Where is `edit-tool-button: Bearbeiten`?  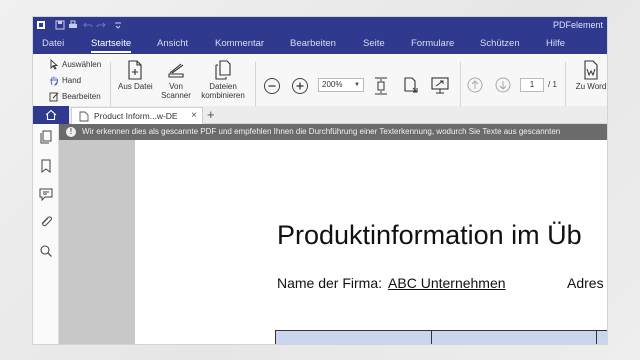
edit-tool-button: Bearbeiten is located at coordinates (75, 96).